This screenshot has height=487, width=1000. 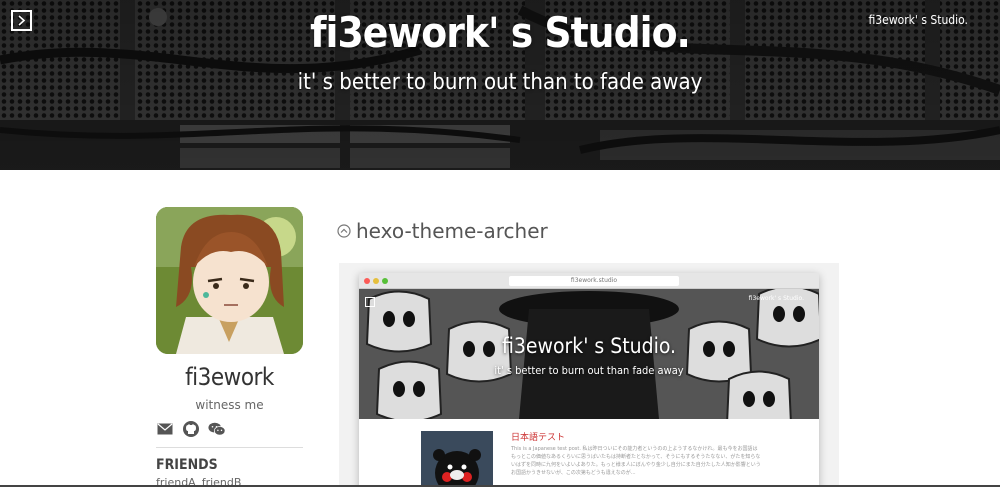 What do you see at coordinates (452, 231) in the screenshot?
I see `post-title: hexo-theme-archer` at bounding box center [452, 231].